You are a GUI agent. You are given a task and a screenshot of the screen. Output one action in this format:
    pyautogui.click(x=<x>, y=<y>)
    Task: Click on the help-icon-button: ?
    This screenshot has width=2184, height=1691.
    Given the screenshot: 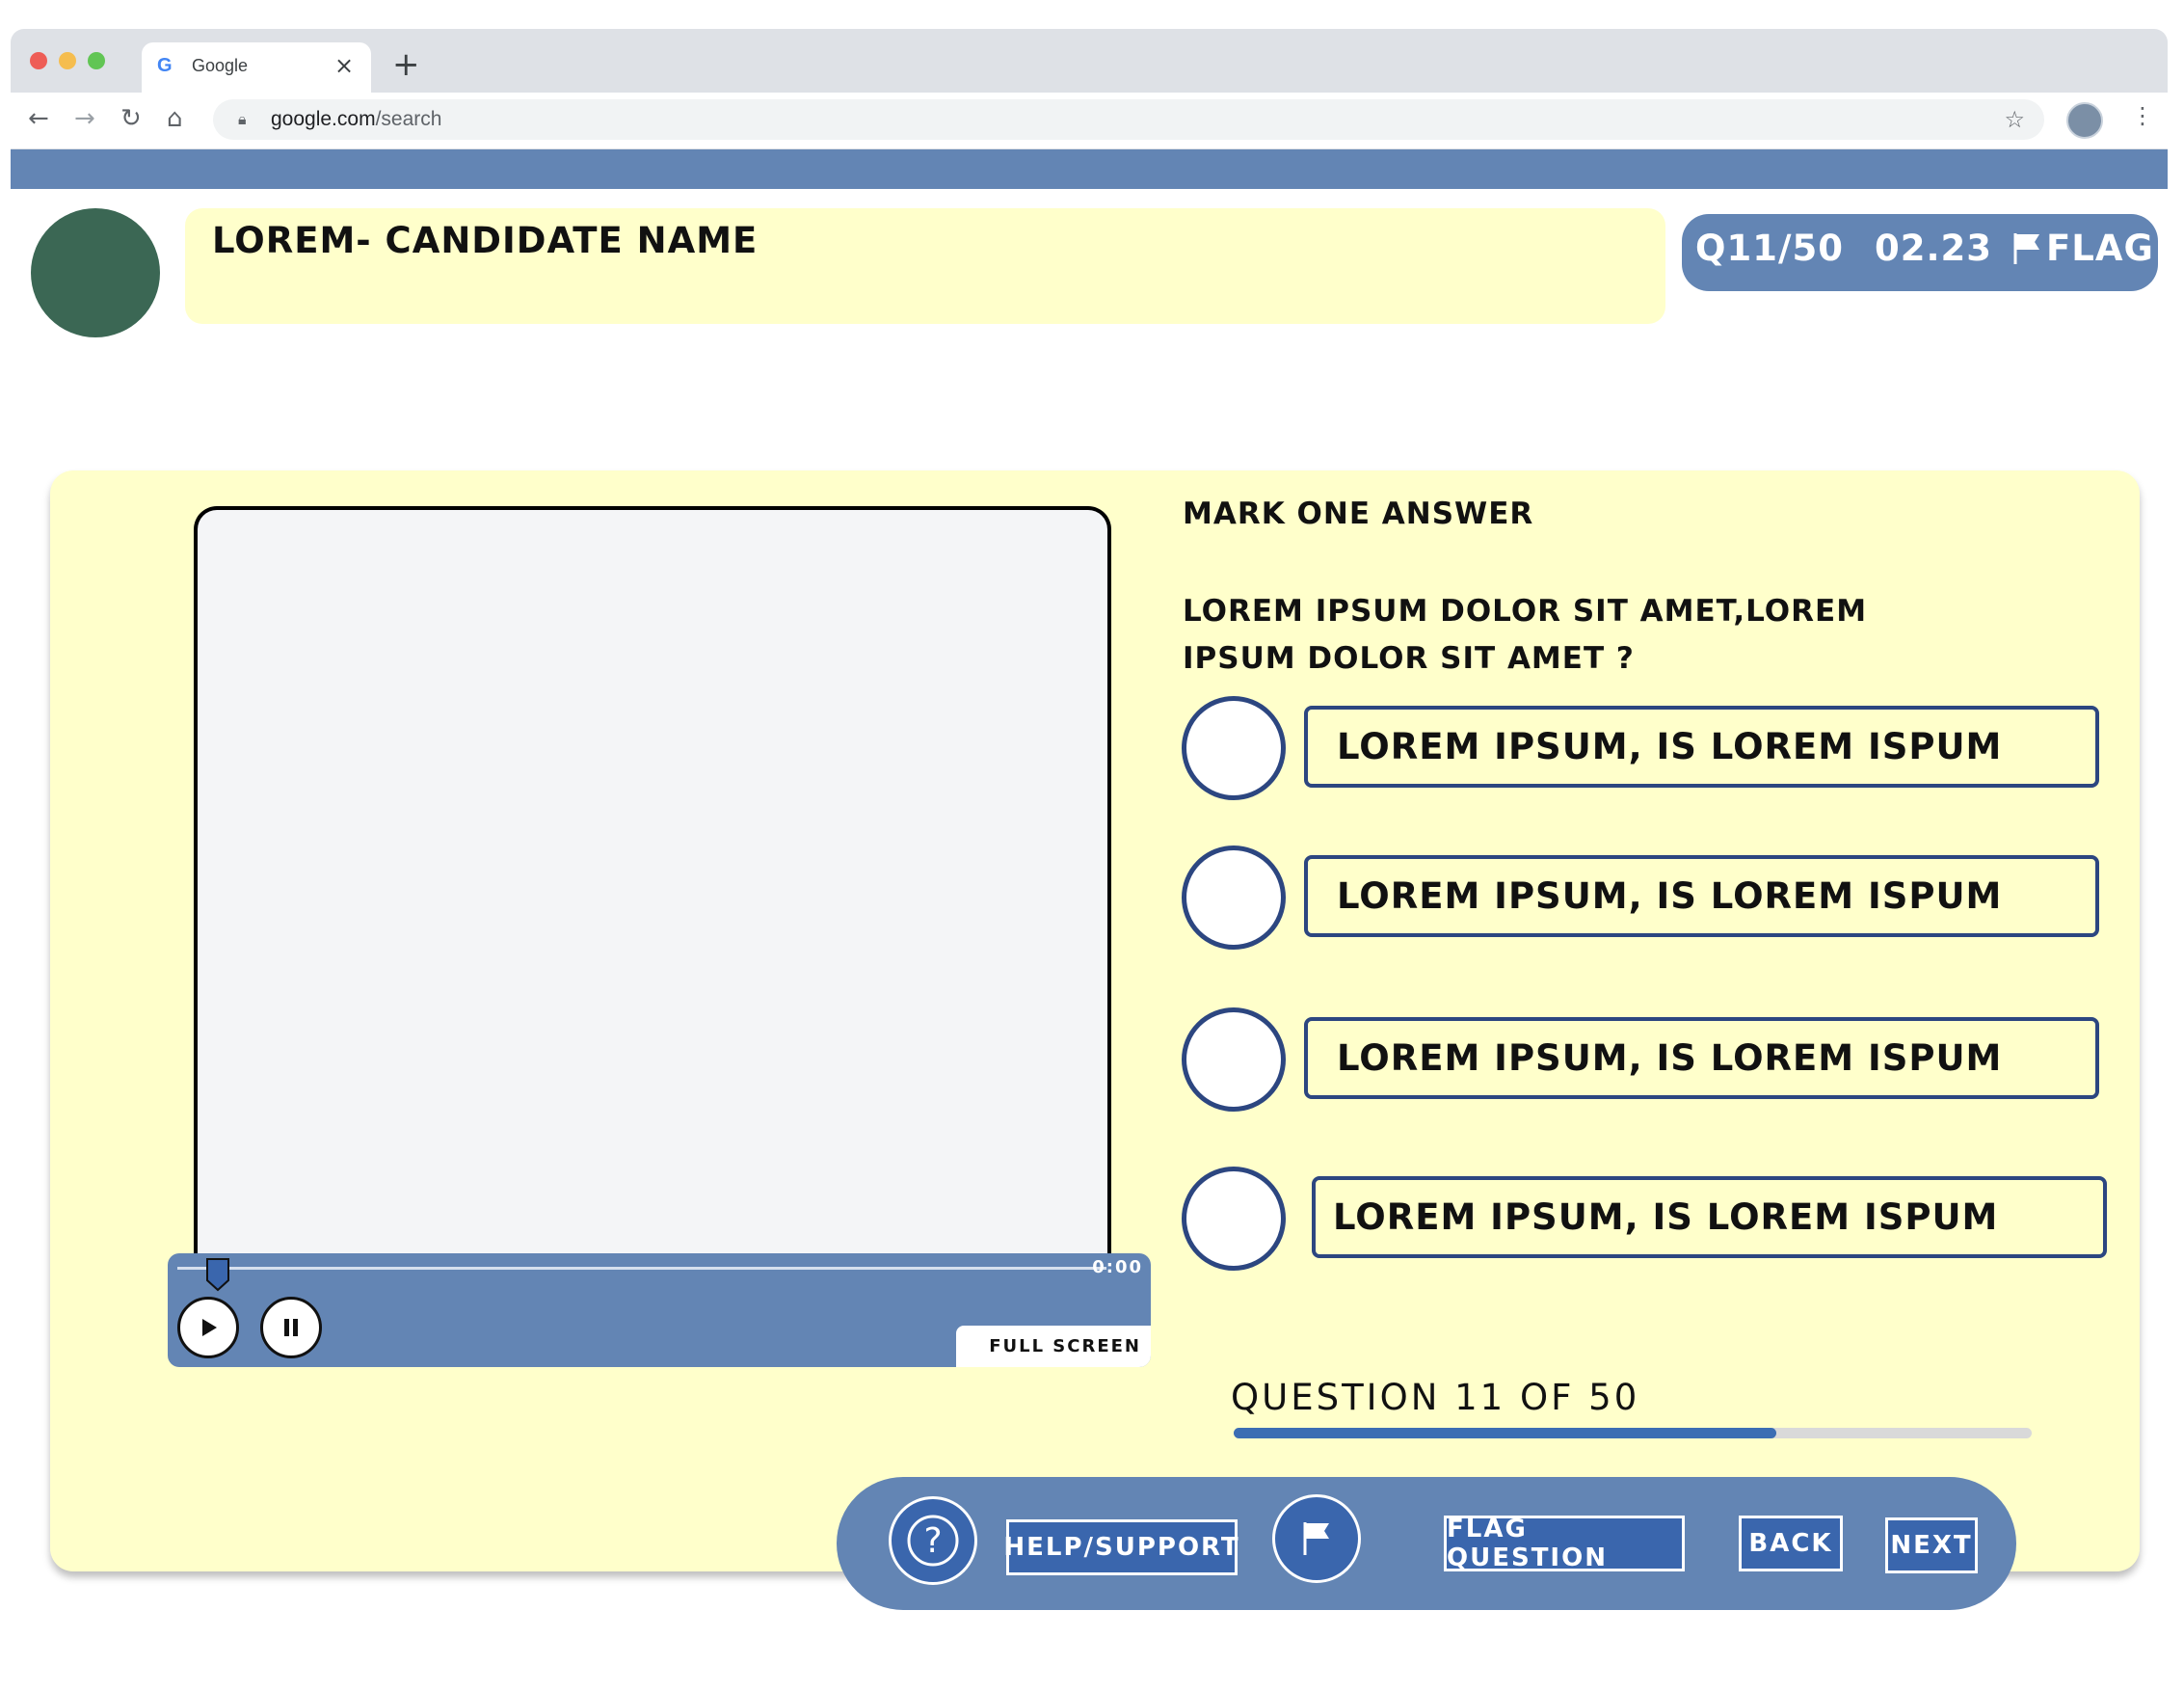 What is the action you would take?
    pyautogui.click(x=933, y=1540)
    